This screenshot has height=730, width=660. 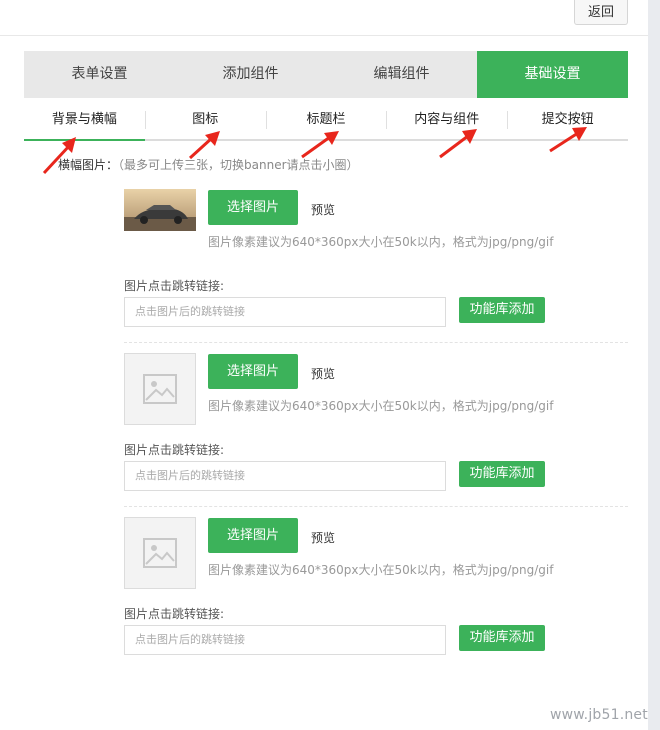 What do you see at coordinates (654, 365) in the screenshot?
I see `right-scroll-strip` at bounding box center [654, 365].